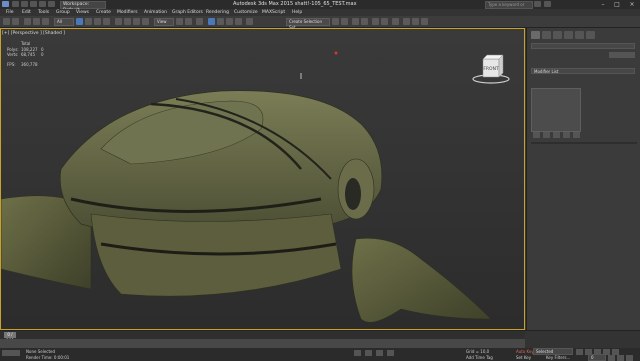 The height and width of the screenshot is (361, 640). What do you see at coordinates (620, 358) in the screenshot?
I see `orbit-icon` at bounding box center [620, 358].